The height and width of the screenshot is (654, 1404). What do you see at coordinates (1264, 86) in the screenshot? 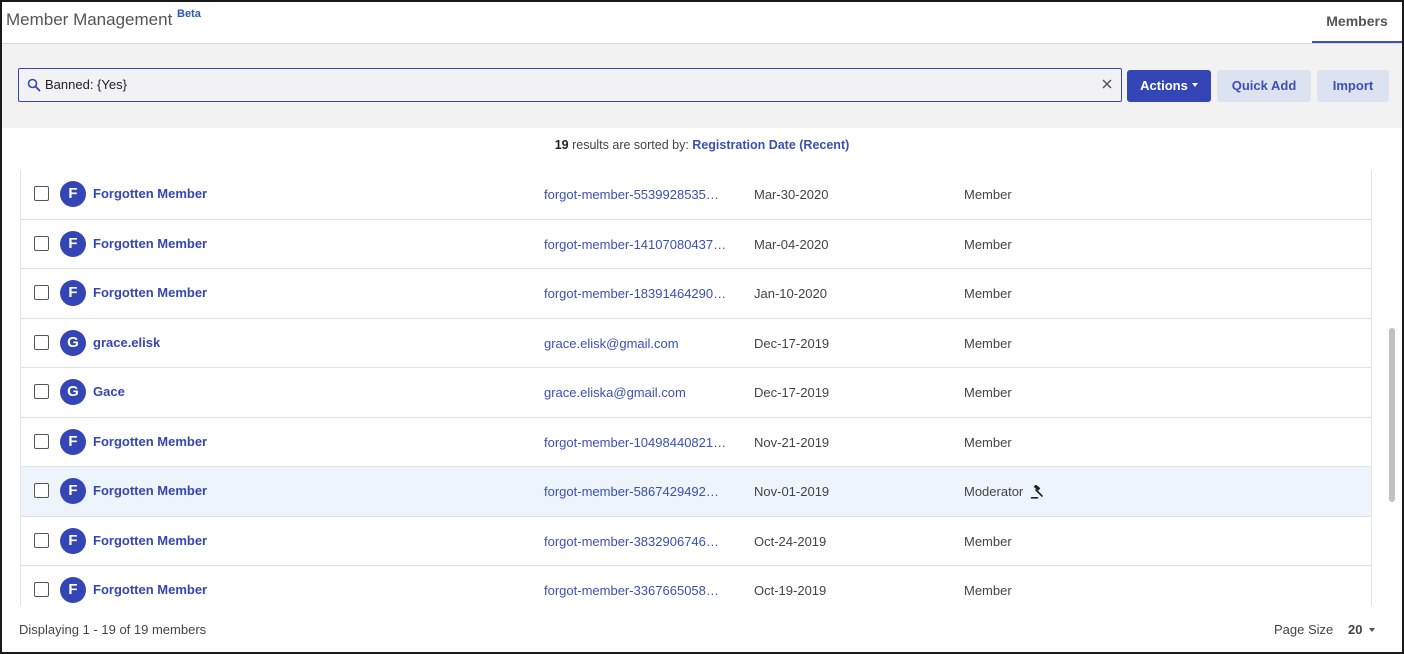
I see `quick-add-button: Quick Add` at bounding box center [1264, 86].